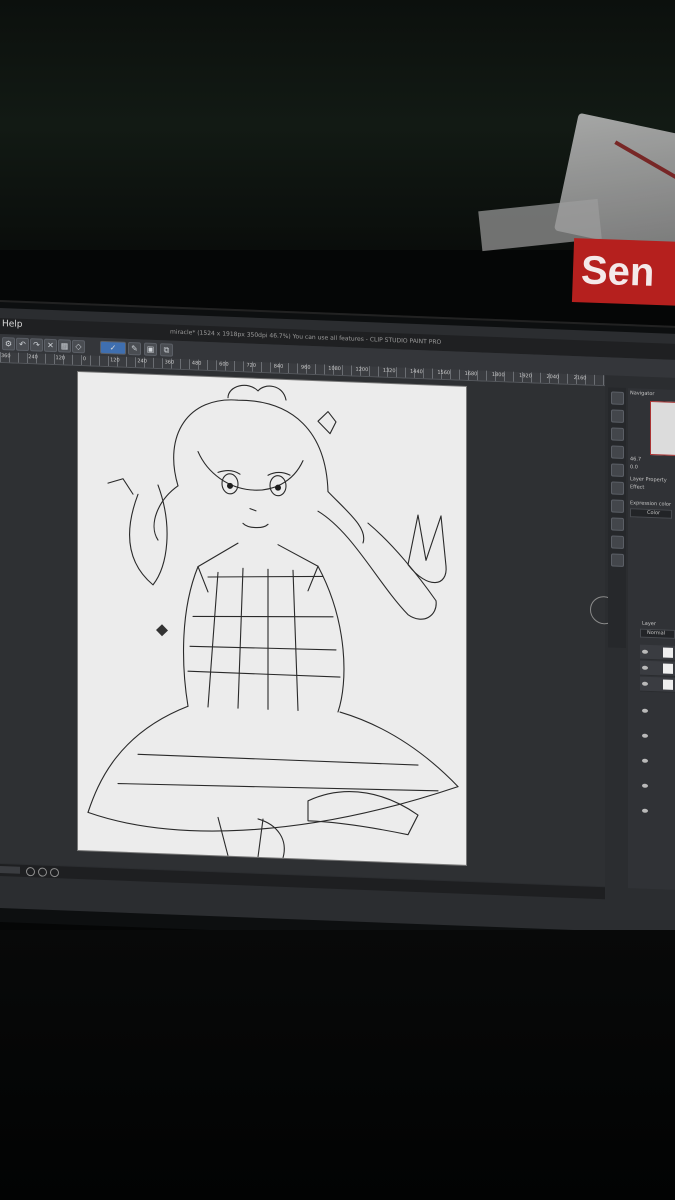 The height and width of the screenshot is (1200, 675). What do you see at coordinates (553, 377) in the screenshot?
I see `ruler-tick-label: 2040` at bounding box center [553, 377].